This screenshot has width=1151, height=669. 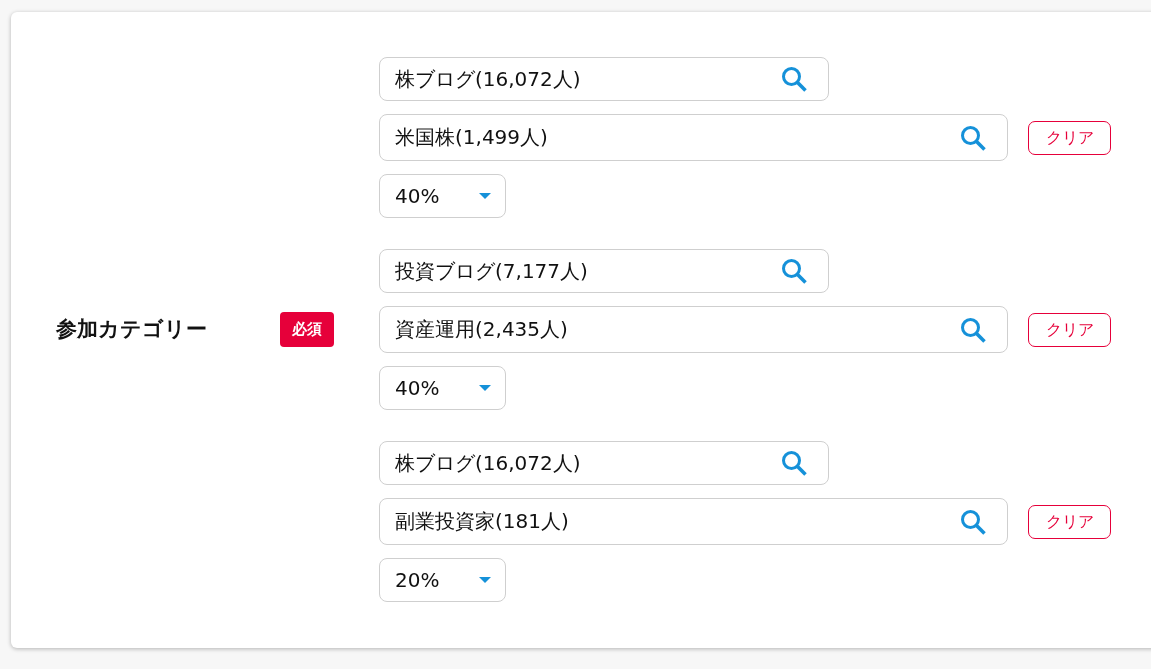 I want to click on child-category-field: 副業投資家(181人), so click(x=693, y=521).